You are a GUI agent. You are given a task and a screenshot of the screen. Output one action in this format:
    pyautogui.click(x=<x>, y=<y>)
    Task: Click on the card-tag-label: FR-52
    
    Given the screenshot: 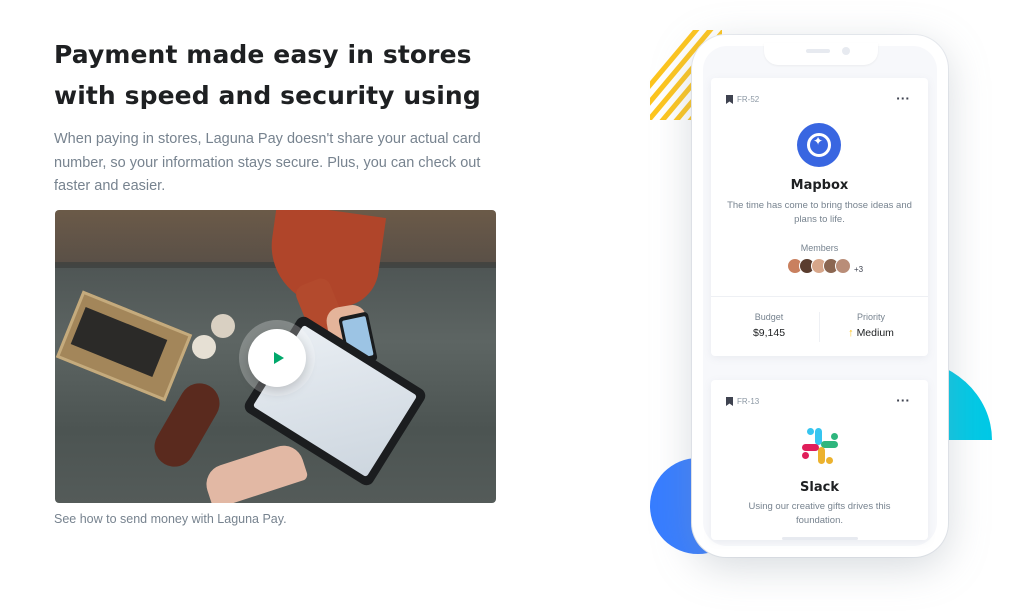 What is the action you would take?
    pyautogui.click(x=748, y=99)
    